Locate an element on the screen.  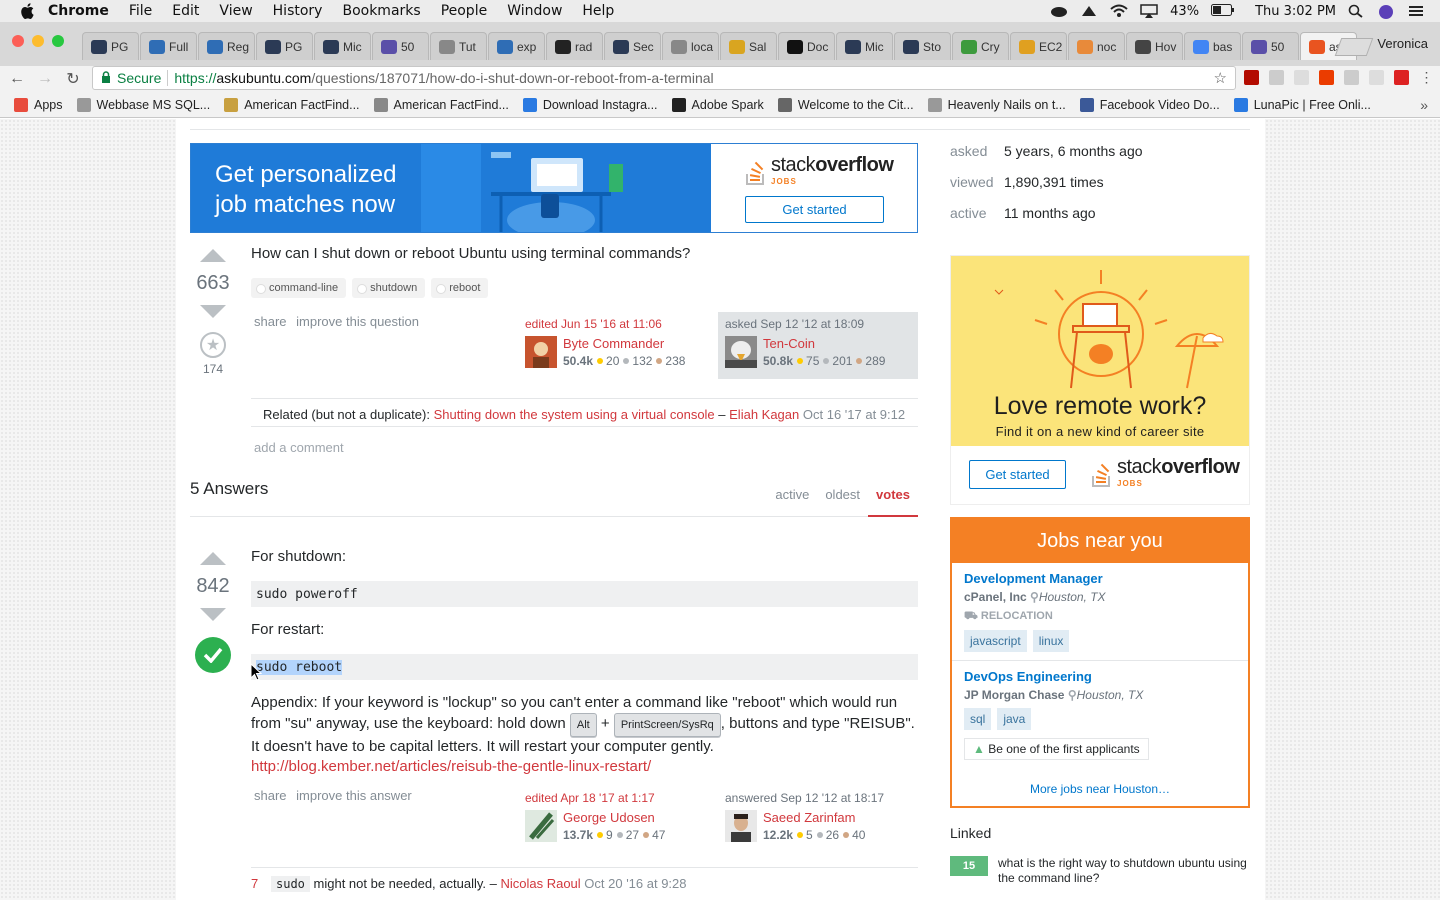
edited-timestamp: edited Apr 18 '17 at 1:17 is located at coordinates (625, 798).